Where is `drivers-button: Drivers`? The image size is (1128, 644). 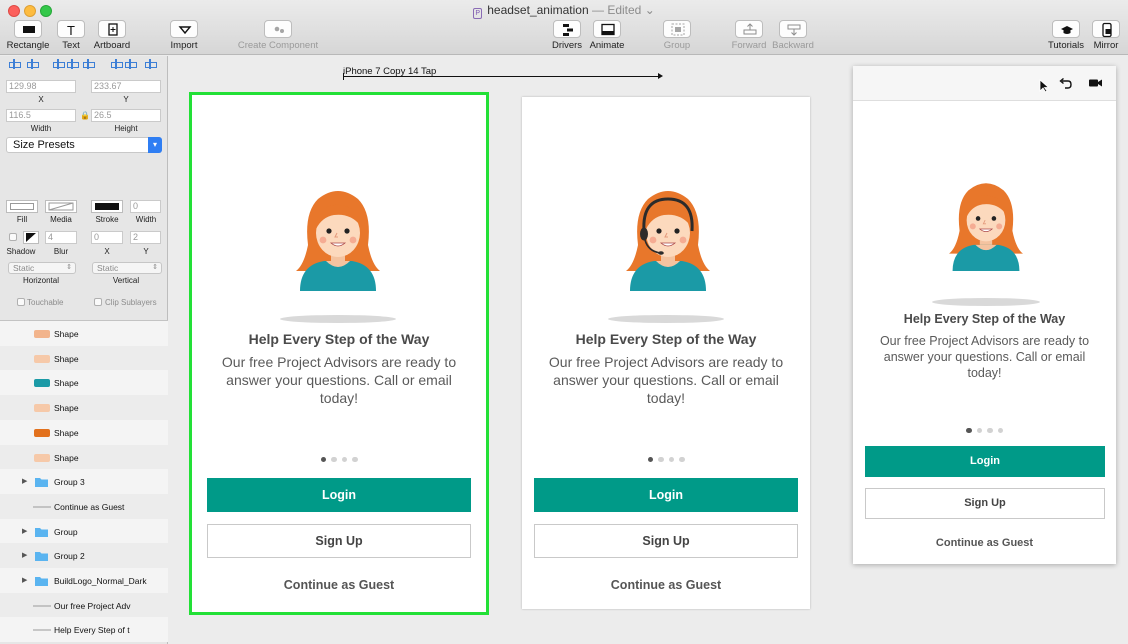 drivers-button: Drivers is located at coordinates (567, 36).